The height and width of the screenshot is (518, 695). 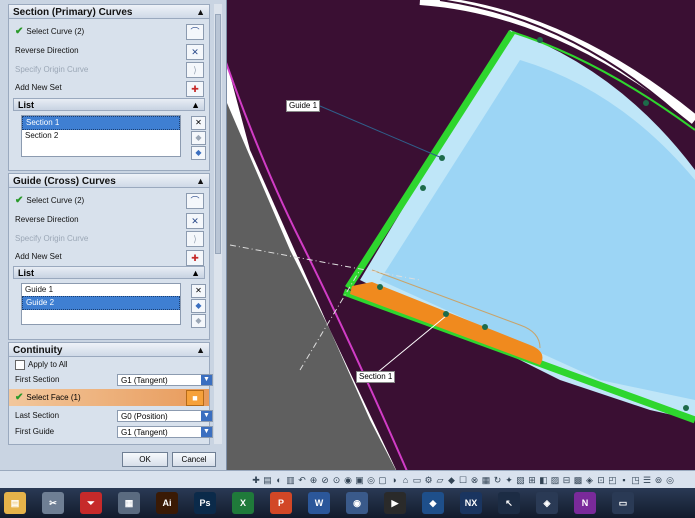 I want to click on section-list: Section 1 Section 2, so click(x=101, y=136).